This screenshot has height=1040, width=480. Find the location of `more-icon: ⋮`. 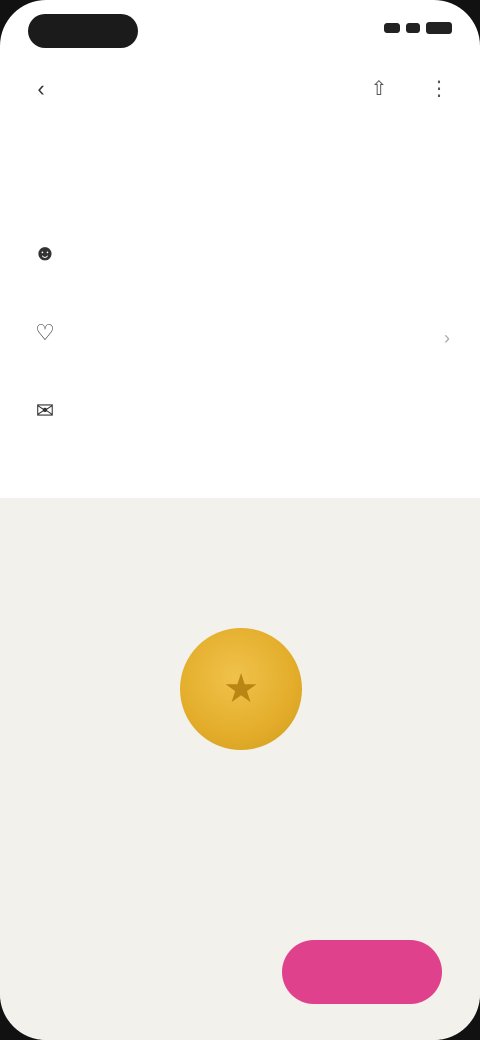

more-icon: ⋮ is located at coordinates (439, 89).